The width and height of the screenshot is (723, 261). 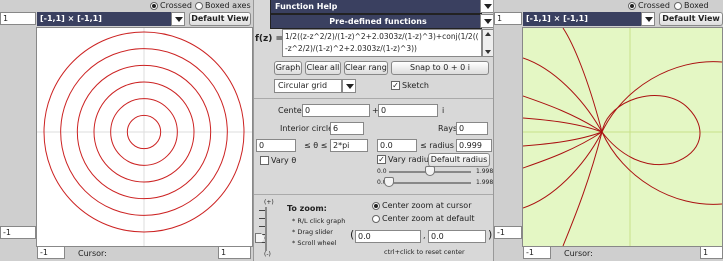 I want to click on right-ymin-field: -1, so click(x=508, y=232).